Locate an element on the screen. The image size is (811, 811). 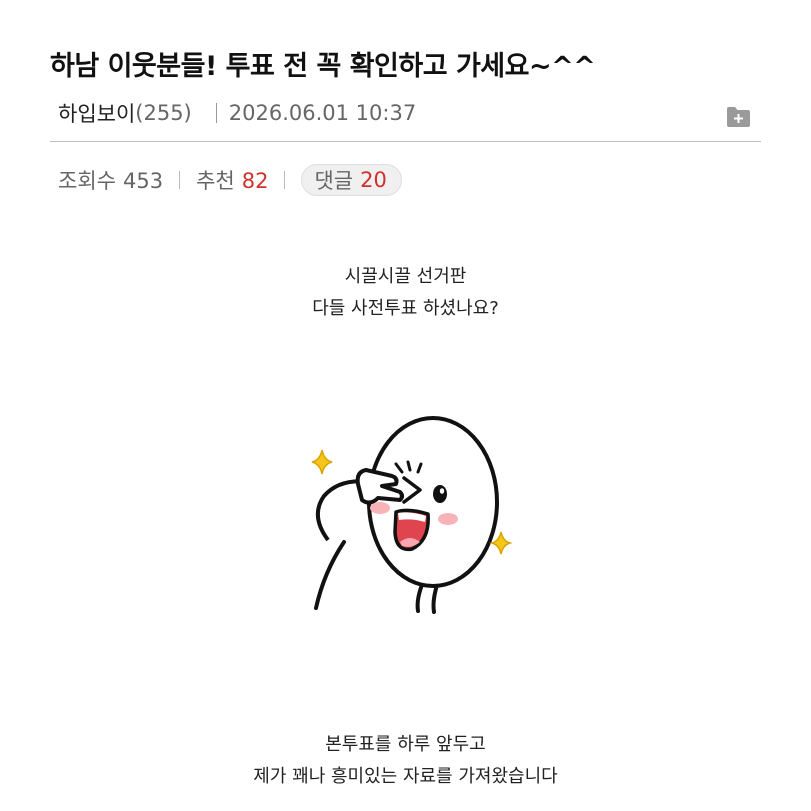
likes-label: 추천 is located at coordinates (215, 181).